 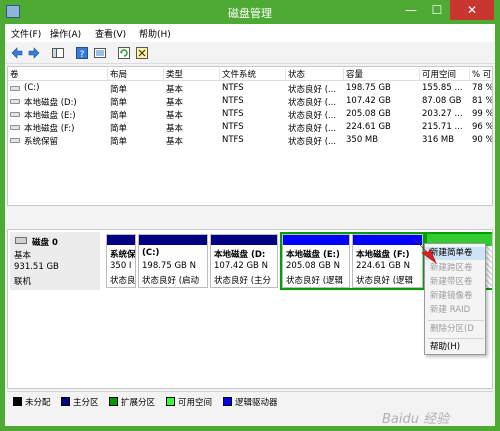 What do you see at coordinates (55, 261) in the screenshot?
I see `disk-0-info: 磁盘 0 基本 931.51 GB 联机` at bounding box center [55, 261].